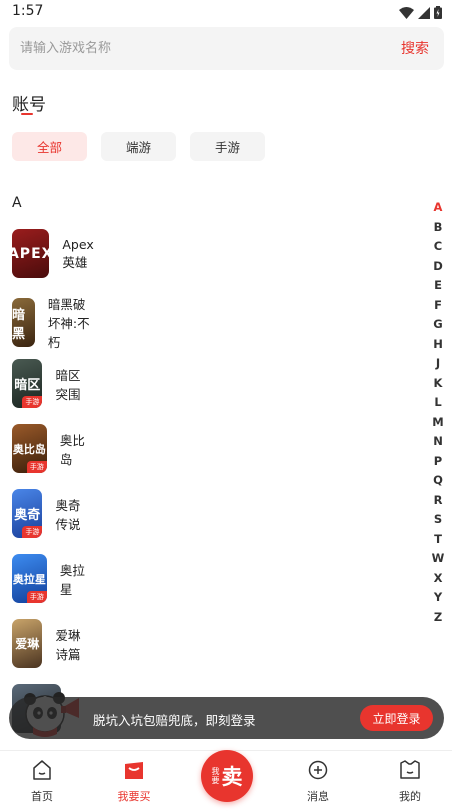  What do you see at coordinates (438, 384) in the screenshot?
I see `alphabet-letter-k: K` at bounding box center [438, 384].